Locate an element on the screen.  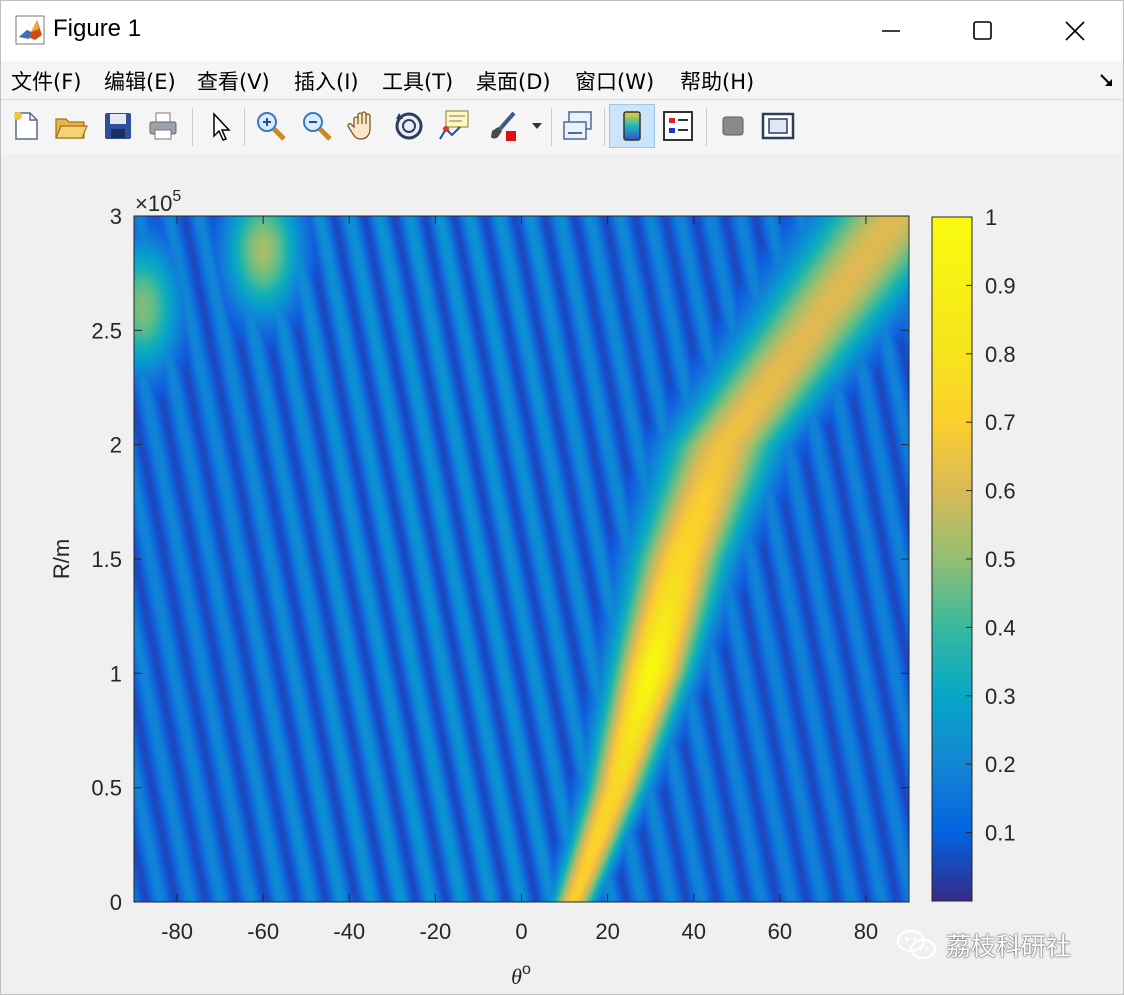
edit-pointer-icon is located at coordinates (222, 126).